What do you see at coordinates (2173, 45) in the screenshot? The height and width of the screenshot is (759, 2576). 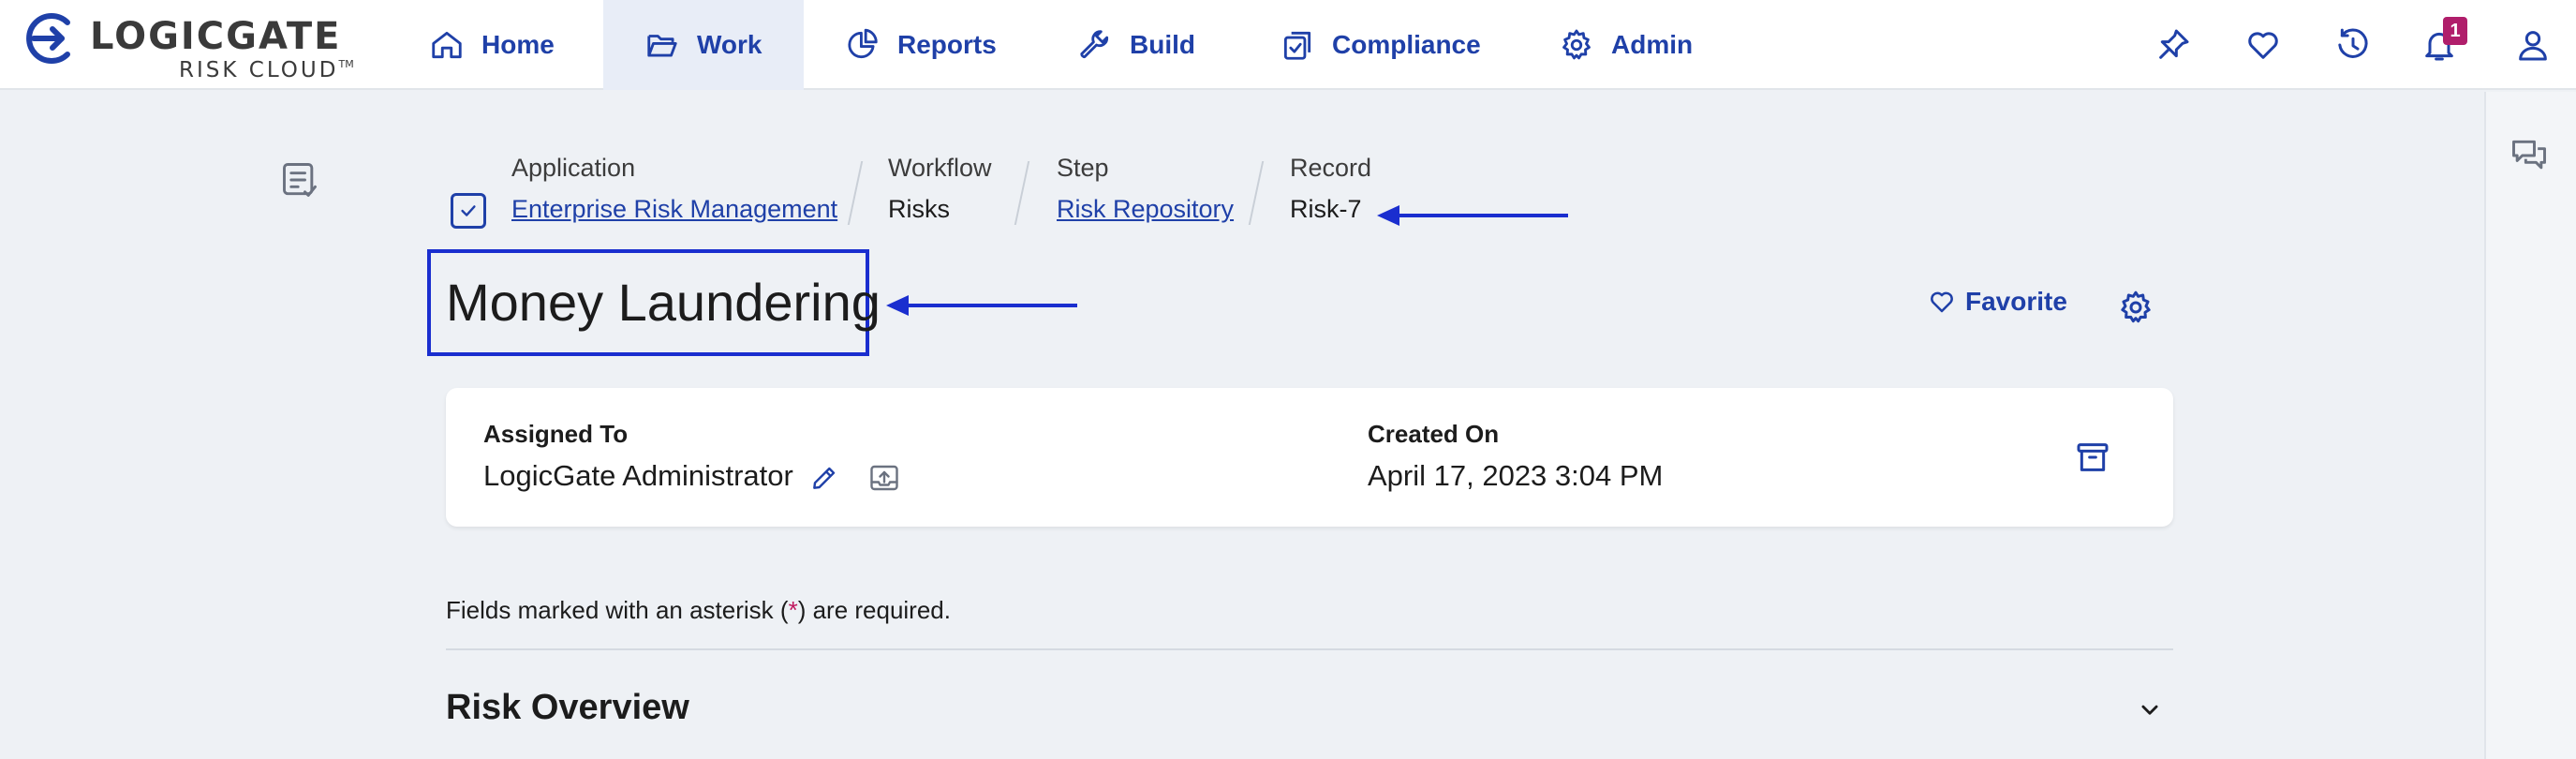 I see `pin-icon` at bounding box center [2173, 45].